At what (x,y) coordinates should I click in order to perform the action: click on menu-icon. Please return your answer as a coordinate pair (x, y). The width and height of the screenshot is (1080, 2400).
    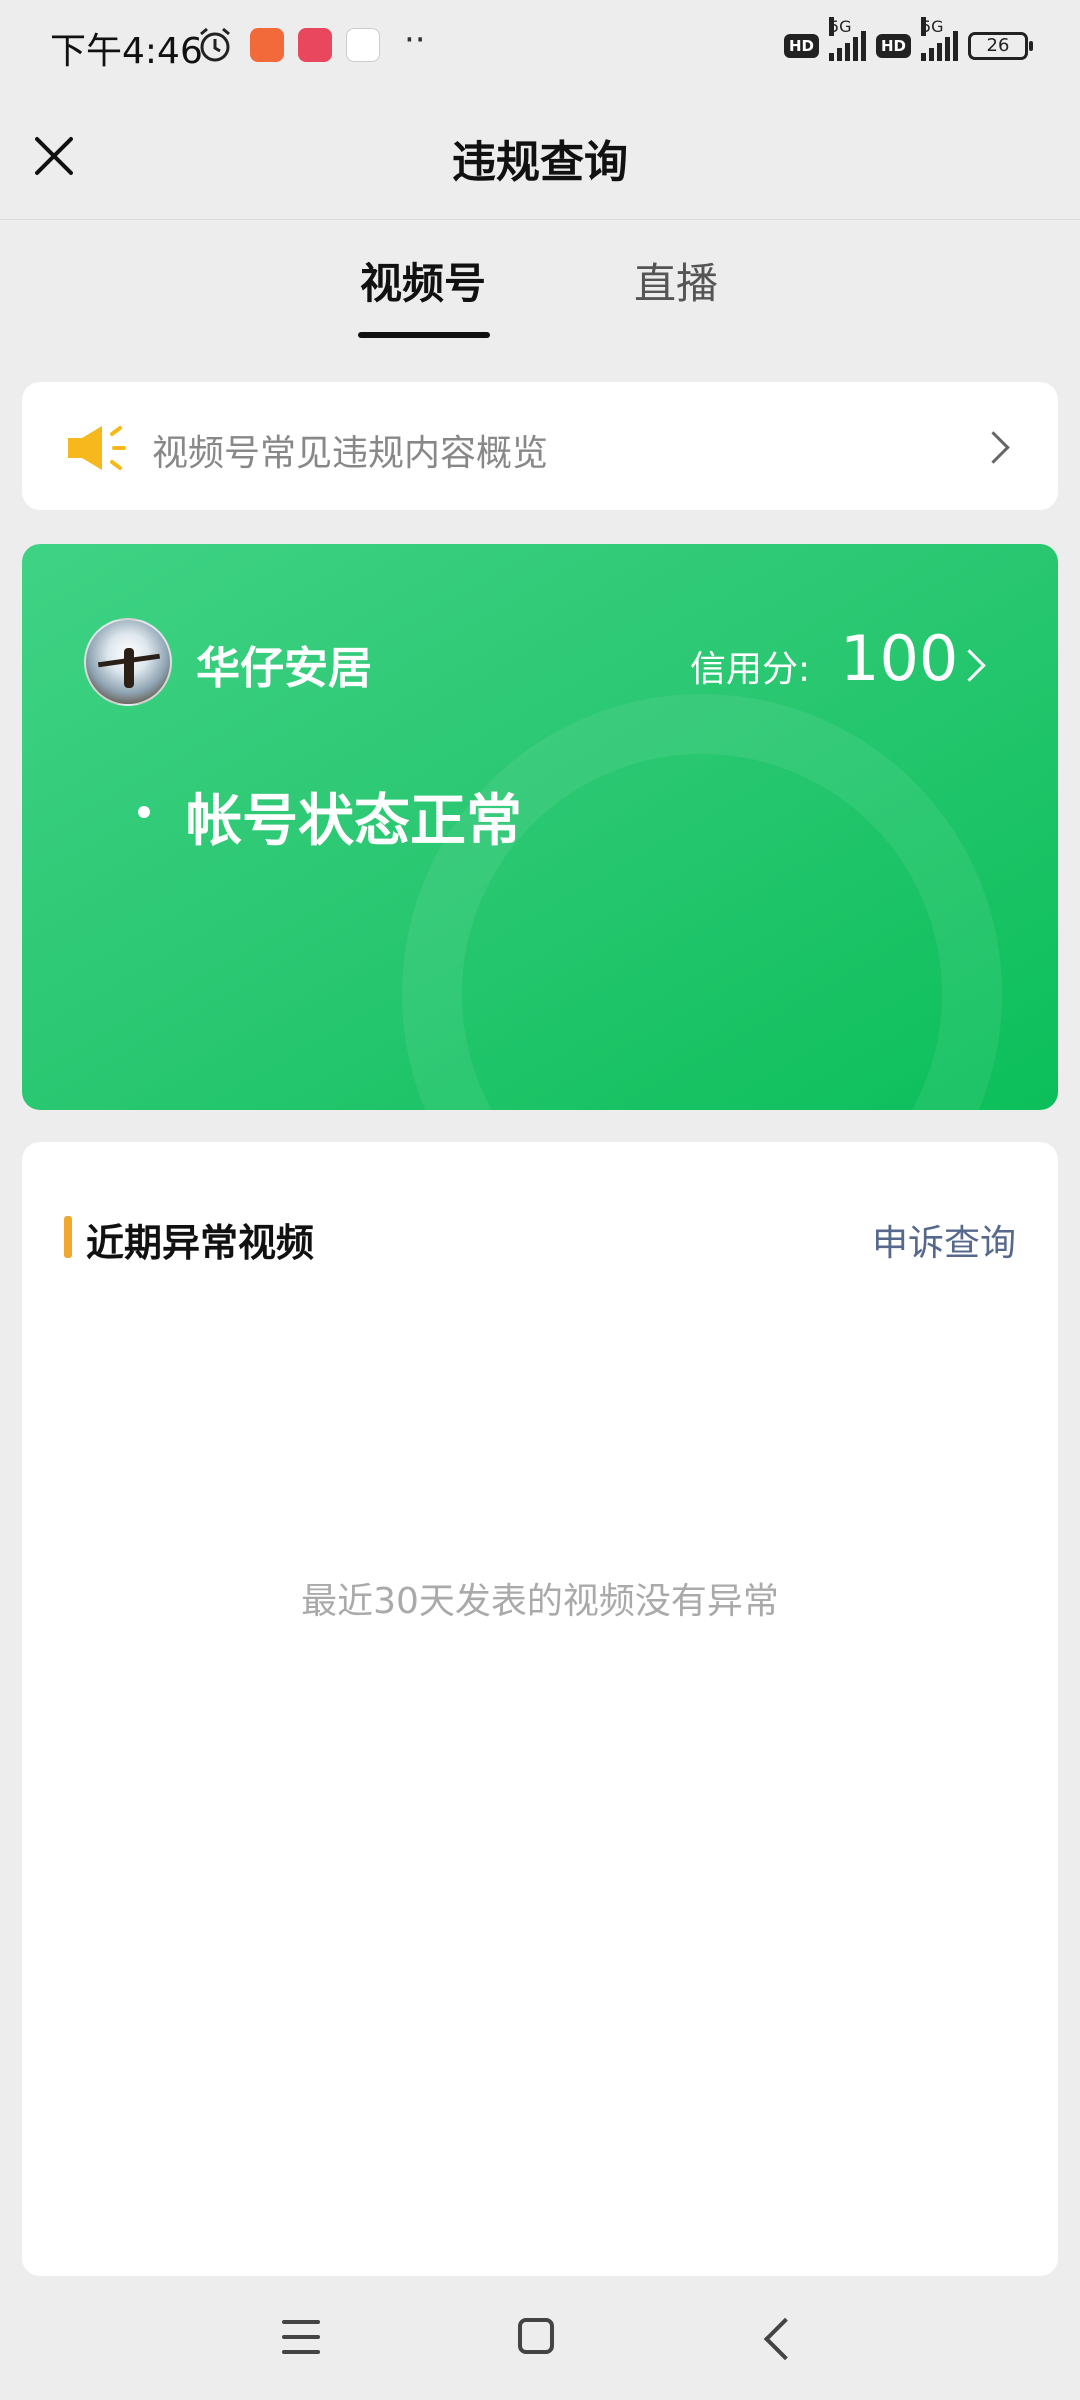
    Looking at the image, I should click on (301, 2337).